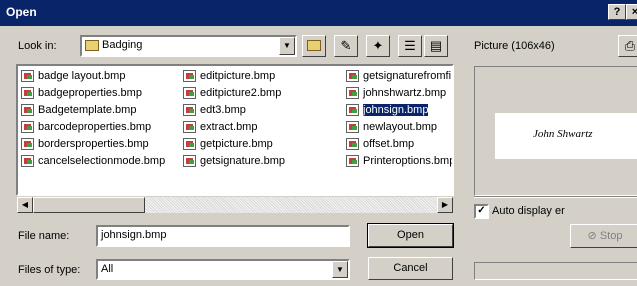  Describe the element at coordinates (617, 12) in the screenshot. I see `help-button: ?` at that location.